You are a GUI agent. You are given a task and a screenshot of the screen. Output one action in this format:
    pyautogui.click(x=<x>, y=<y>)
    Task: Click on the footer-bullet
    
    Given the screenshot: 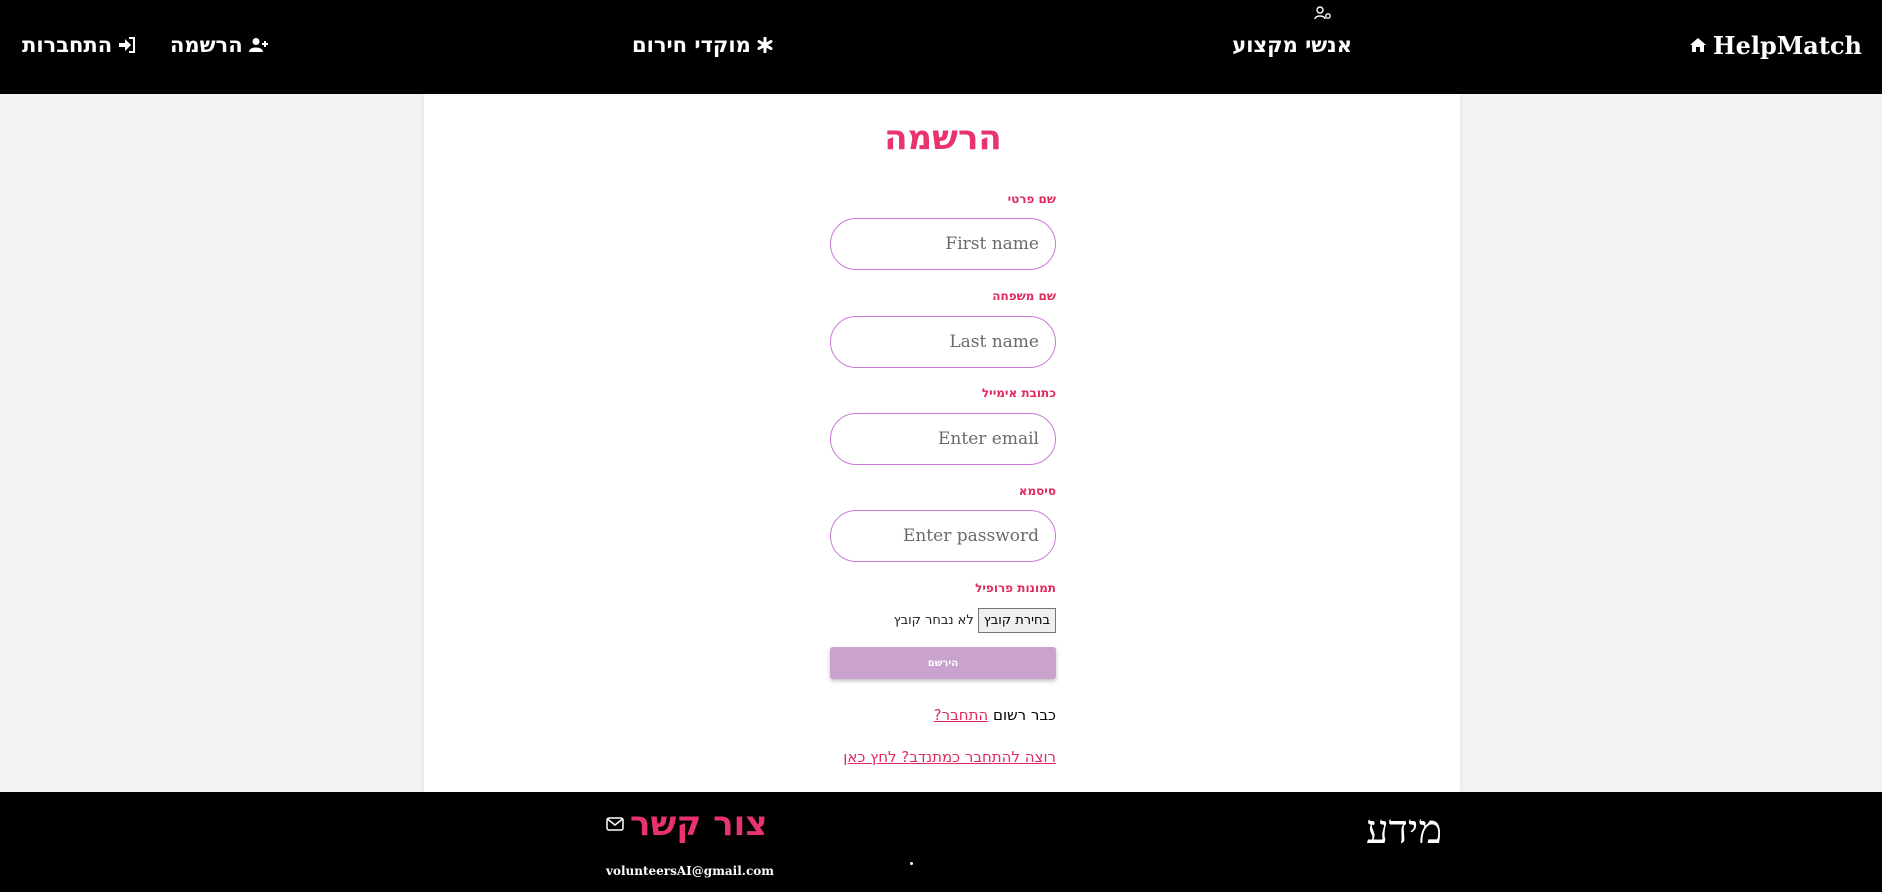 What is the action you would take?
    pyautogui.click(x=911, y=863)
    